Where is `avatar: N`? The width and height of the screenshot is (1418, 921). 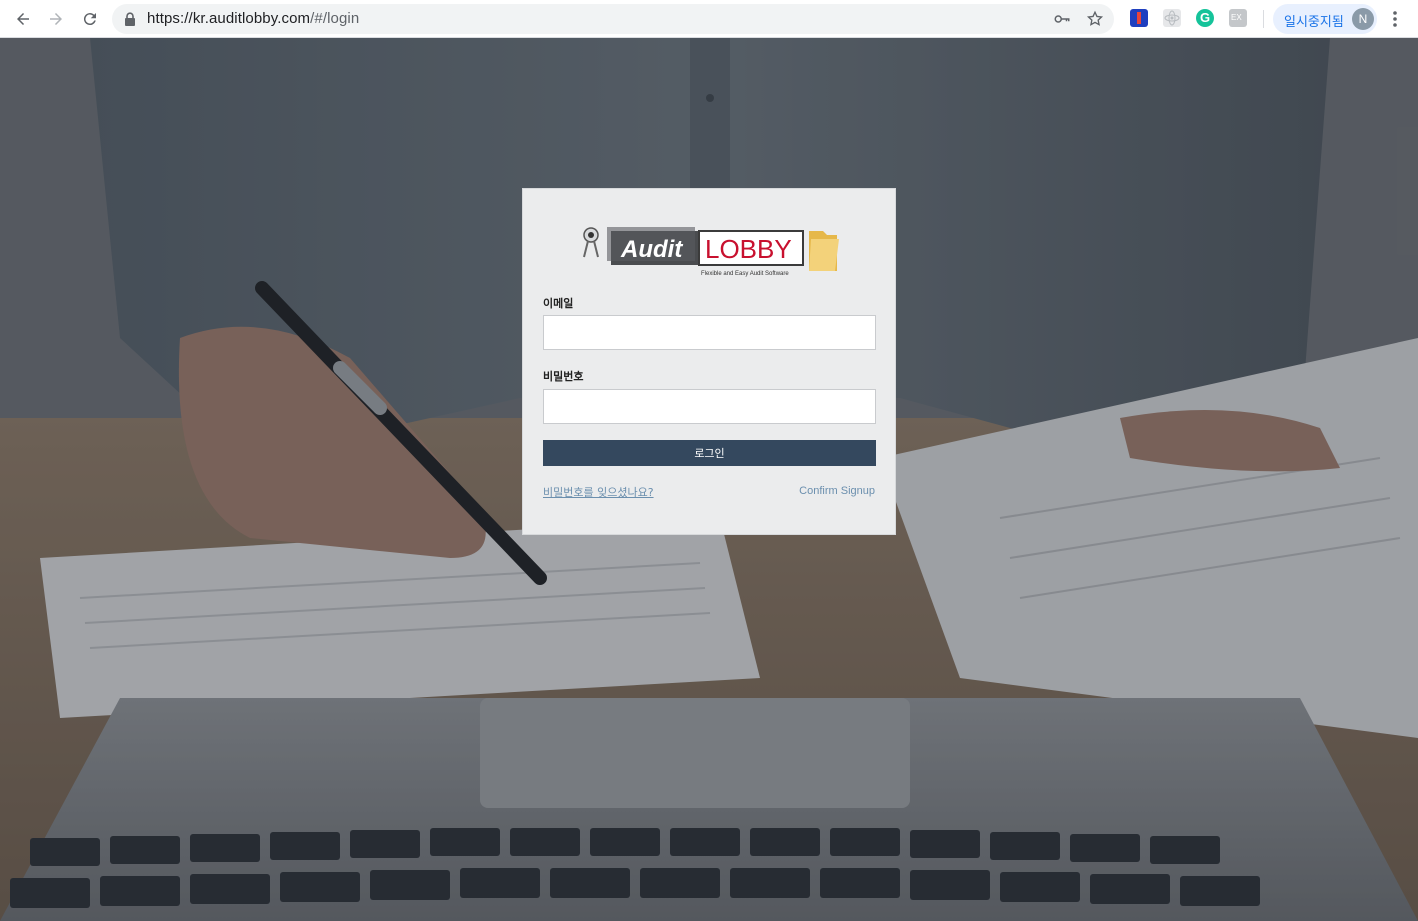 avatar: N is located at coordinates (1363, 19).